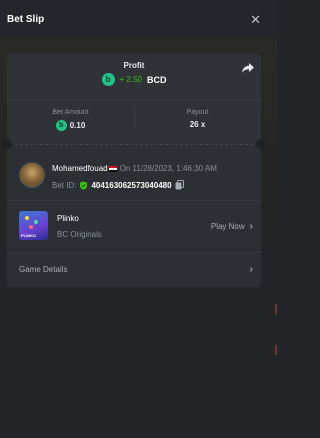 This screenshot has width=320, height=438. I want to click on payout-label: Payout, so click(197, 112).